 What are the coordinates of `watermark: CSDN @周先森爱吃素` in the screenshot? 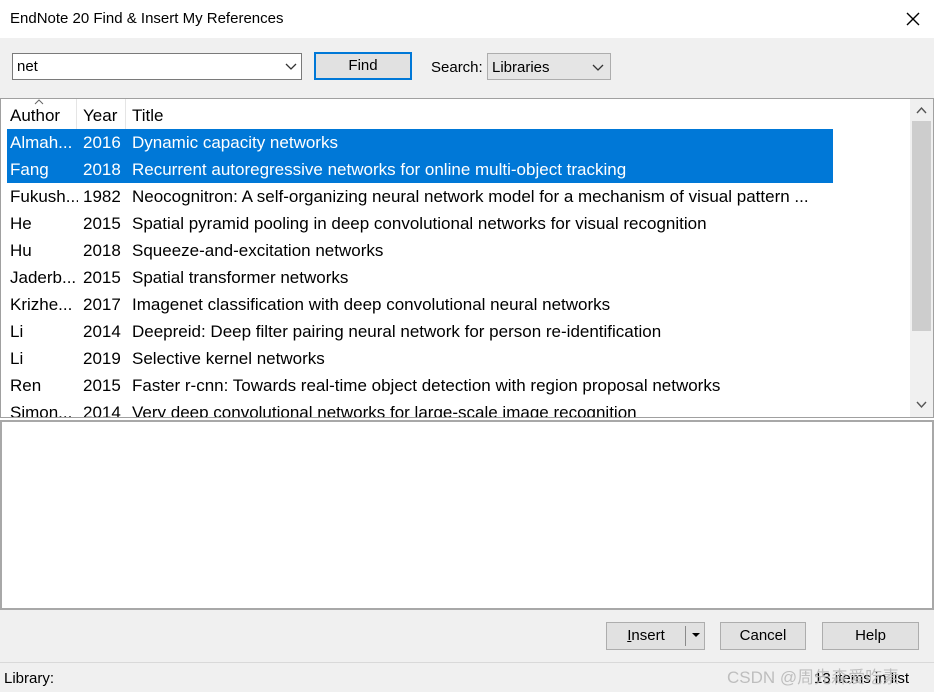 It's located at (813, 677).